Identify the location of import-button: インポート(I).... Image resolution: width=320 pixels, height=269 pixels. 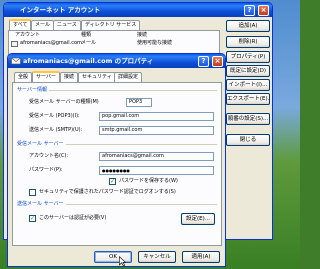
(248, 85).